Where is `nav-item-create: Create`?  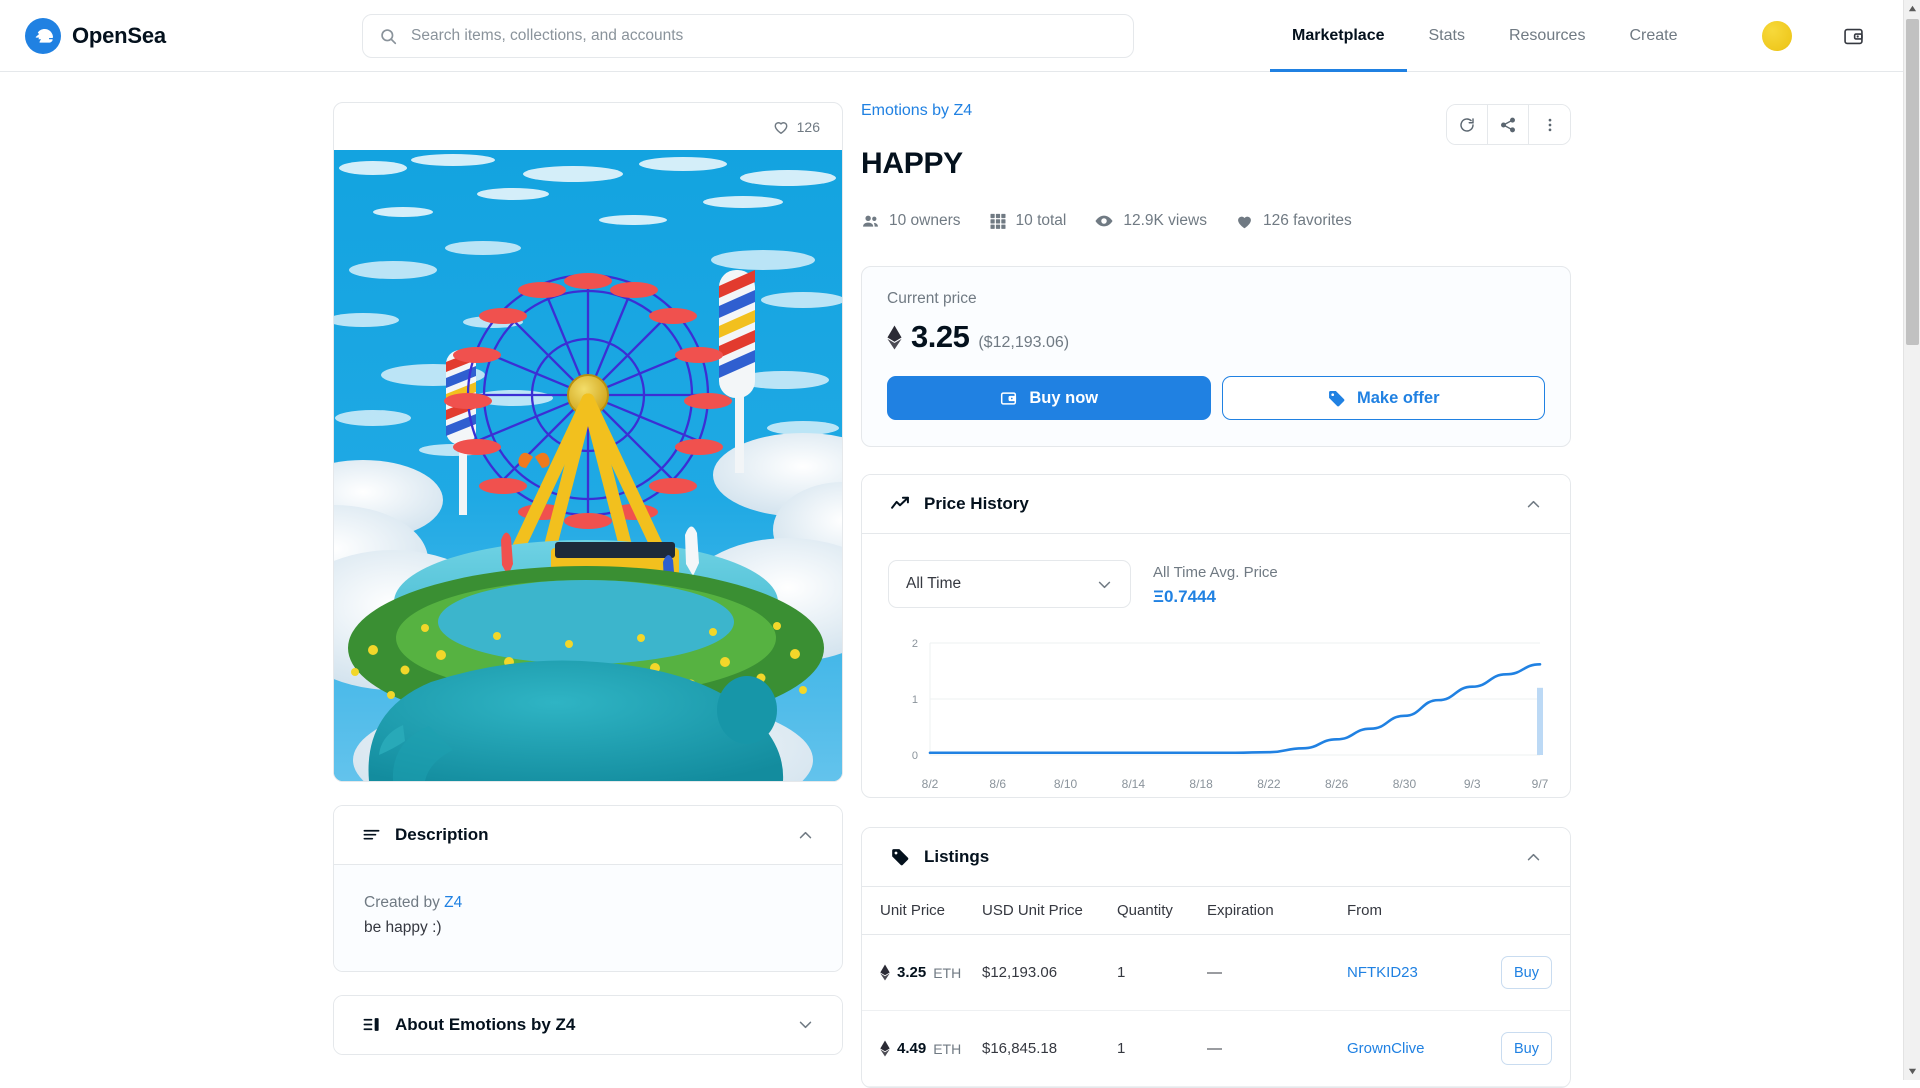
nav-item-create: Create is located at coordinates (1653, 36).